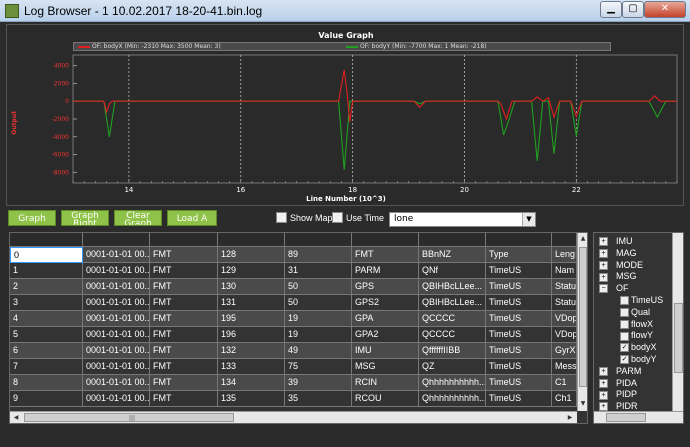 The width and height of the screenshot is (690, 447). What do you see at coordinates (638, 348) in the screenshot?
I see `tree-item-bodyx: ✓ bodyX` at bounding box center [638, 348].